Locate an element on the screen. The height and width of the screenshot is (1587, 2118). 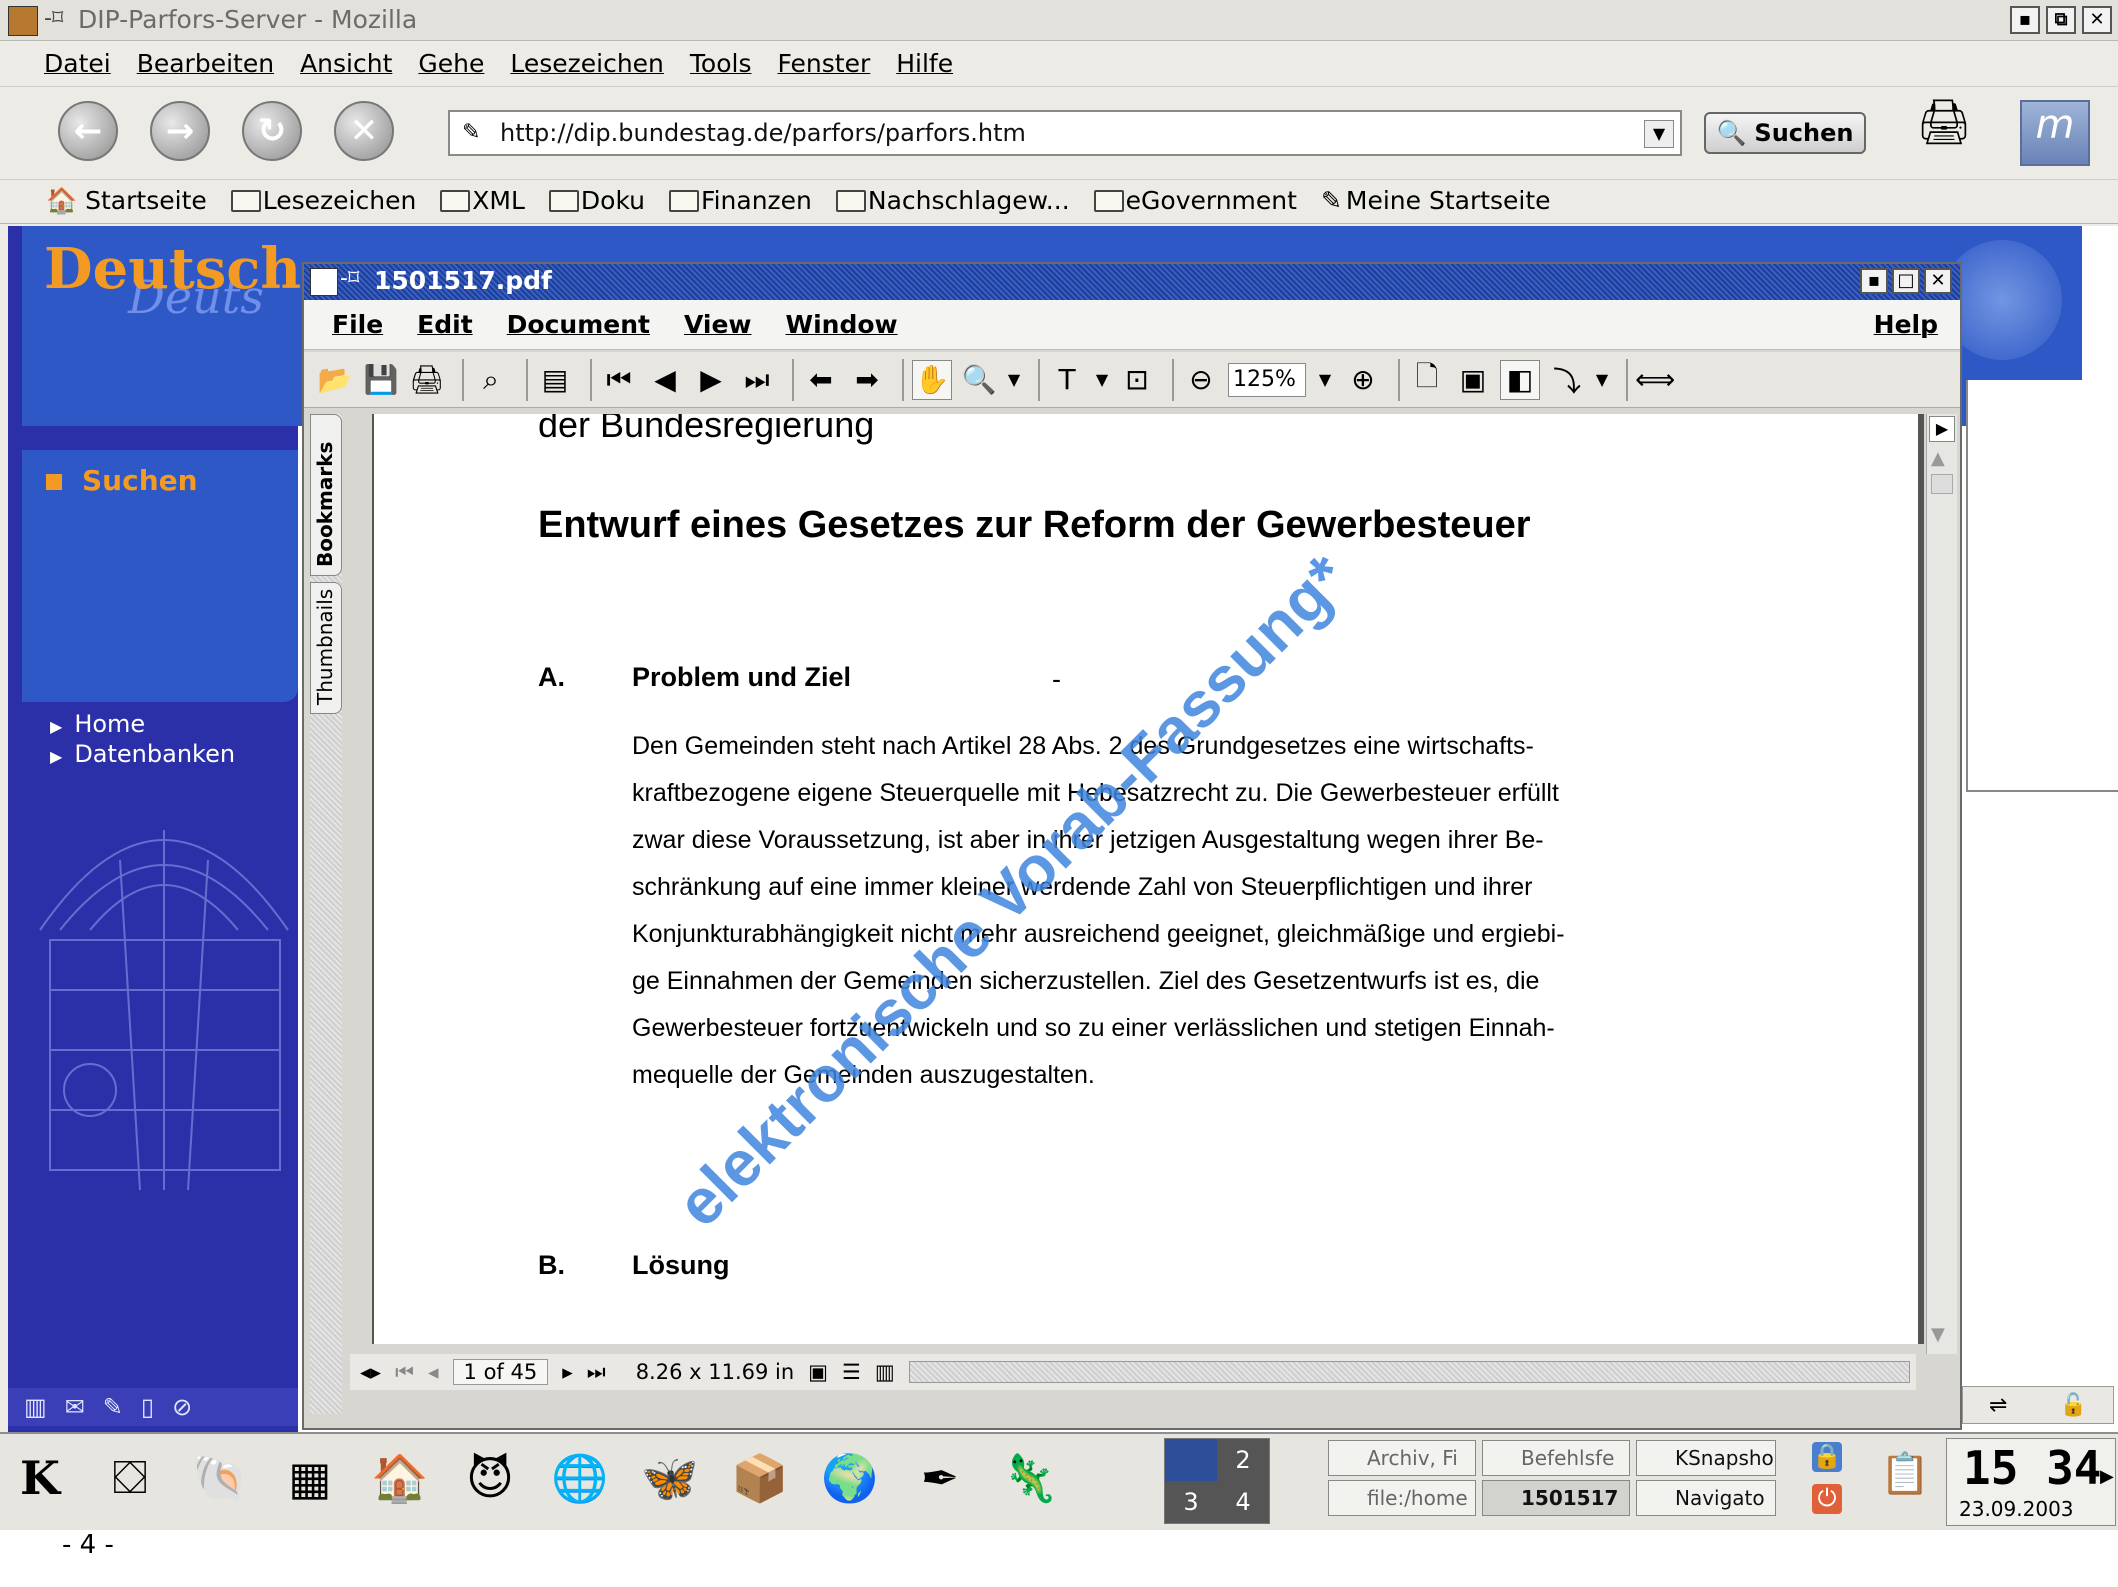
url-dropdown-icon: ▼ is located at coordinates (1659, 134).